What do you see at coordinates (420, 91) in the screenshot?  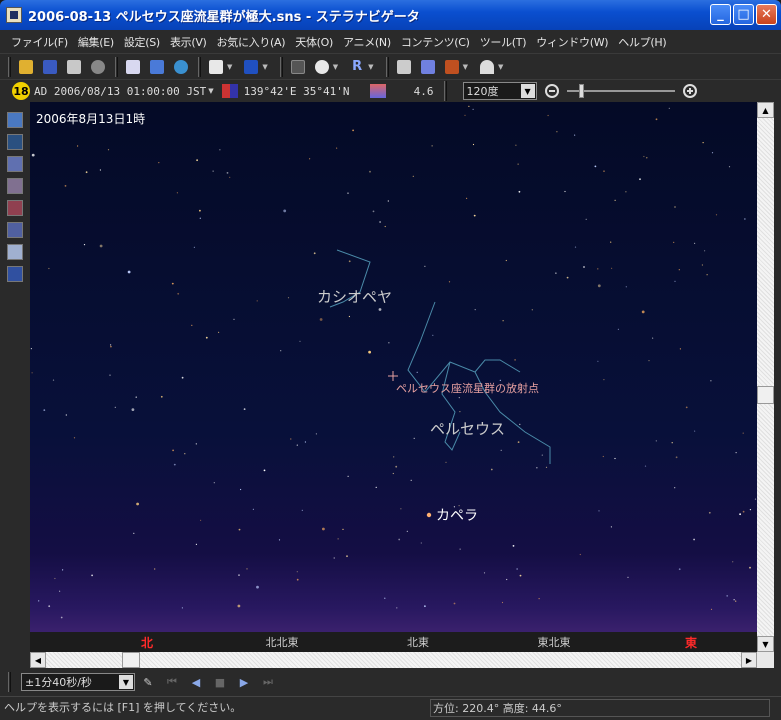 I see `magnitude-value: 4.6` at bounding box center [420, 91].